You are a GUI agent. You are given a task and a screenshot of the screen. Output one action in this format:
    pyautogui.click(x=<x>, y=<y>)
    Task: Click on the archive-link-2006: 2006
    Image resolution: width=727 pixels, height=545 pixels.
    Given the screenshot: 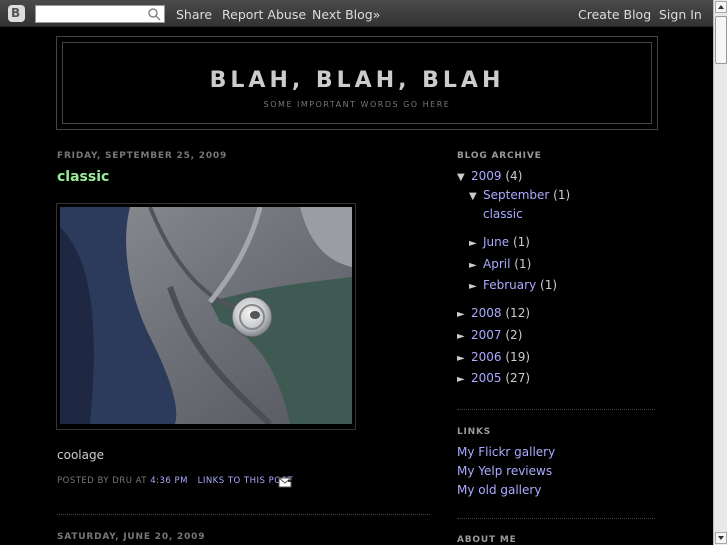 What is the action you would take?
    pyautogui.click(x=486, y=357)
    